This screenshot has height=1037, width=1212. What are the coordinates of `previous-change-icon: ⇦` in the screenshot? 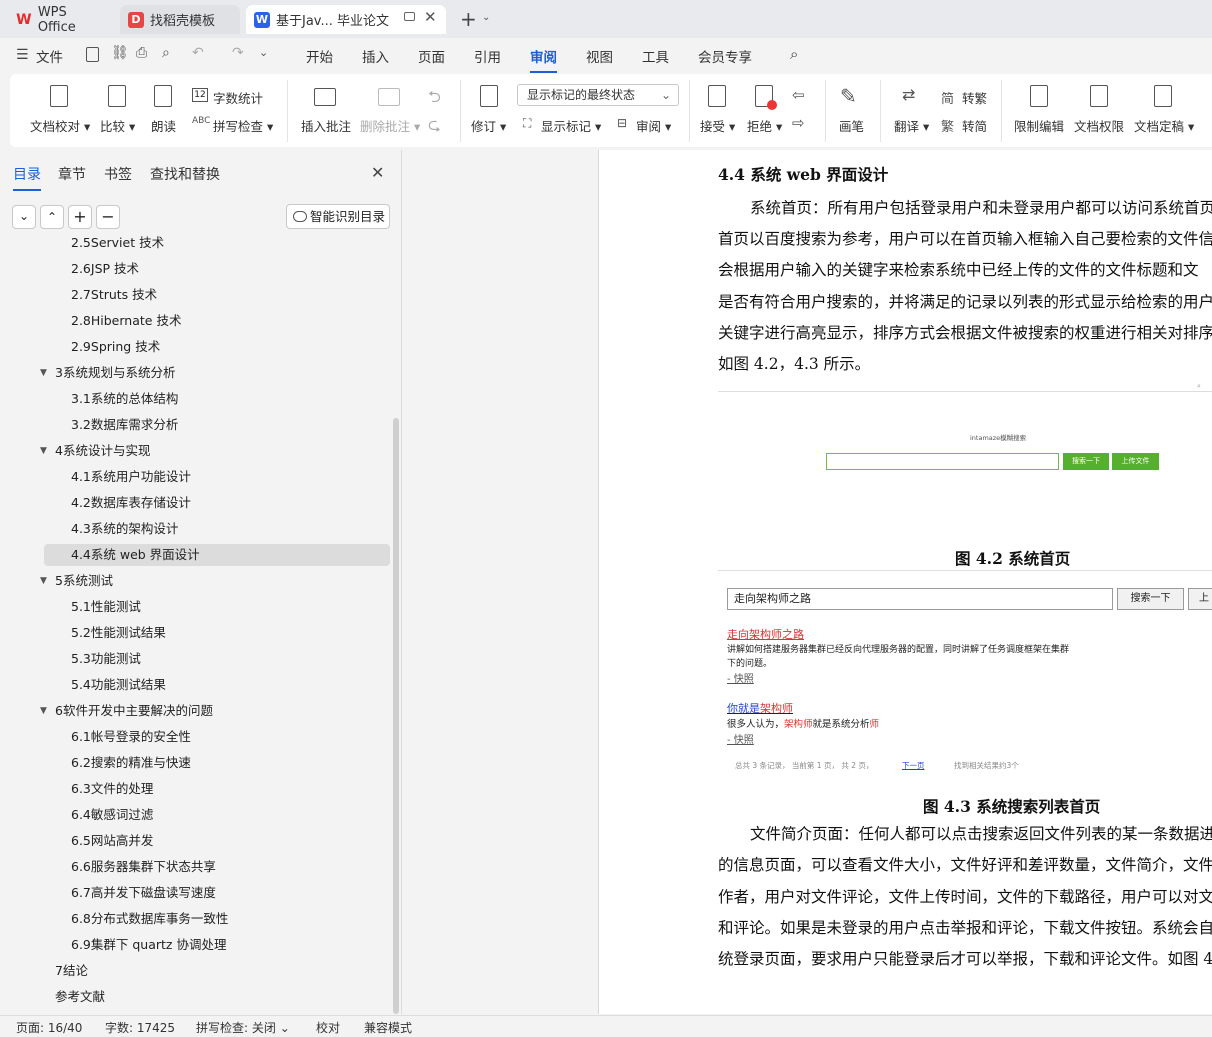 It's located at (798, 95).